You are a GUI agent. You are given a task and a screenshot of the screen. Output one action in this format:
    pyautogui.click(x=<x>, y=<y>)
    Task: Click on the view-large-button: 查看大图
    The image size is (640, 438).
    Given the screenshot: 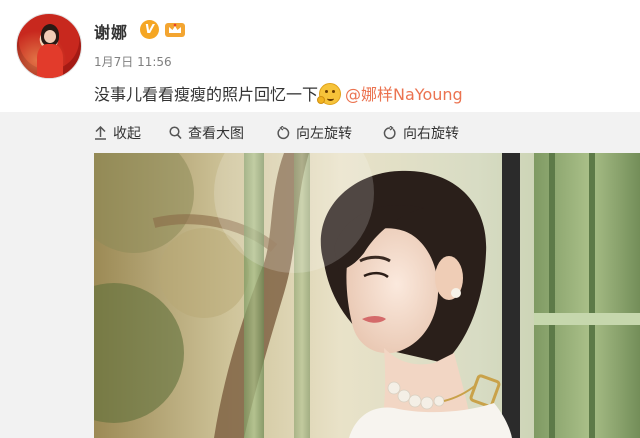 What is the action you would take?
    pyautogui.click(x=206, y=133)
    